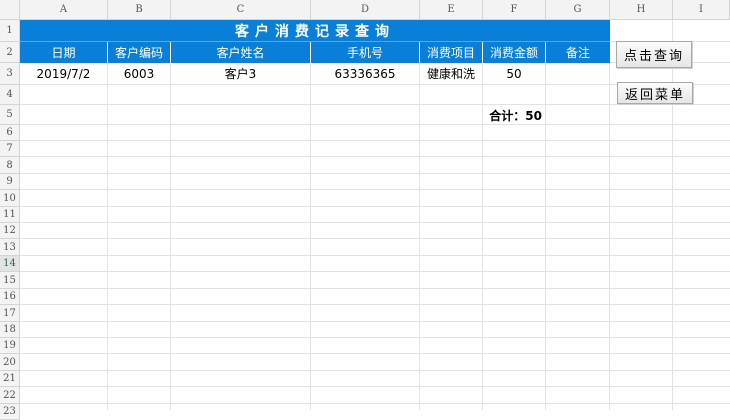 This screenshot has height=420, width=730. Describe the element at coordinates (10, 330) in the screenshot. I see `row-header: 18` at that location.